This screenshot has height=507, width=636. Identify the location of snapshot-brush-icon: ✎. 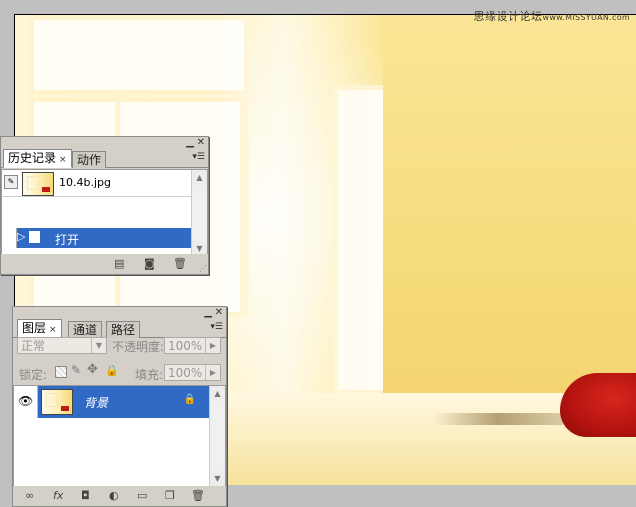
(11, 182).